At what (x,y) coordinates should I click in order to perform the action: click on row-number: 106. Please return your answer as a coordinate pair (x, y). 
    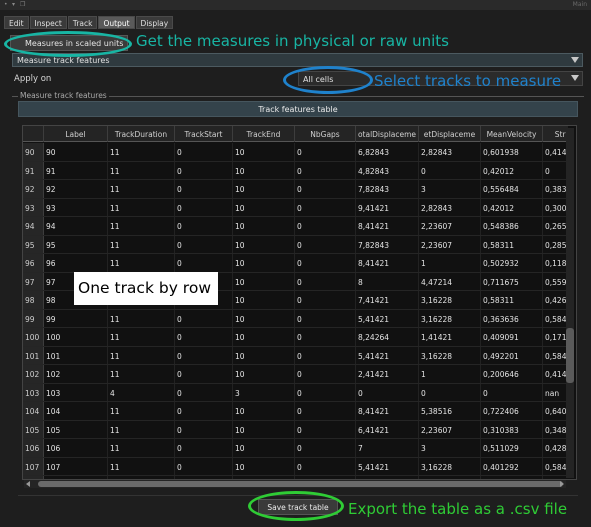
    Looking at the image, I should click on (33, 448).